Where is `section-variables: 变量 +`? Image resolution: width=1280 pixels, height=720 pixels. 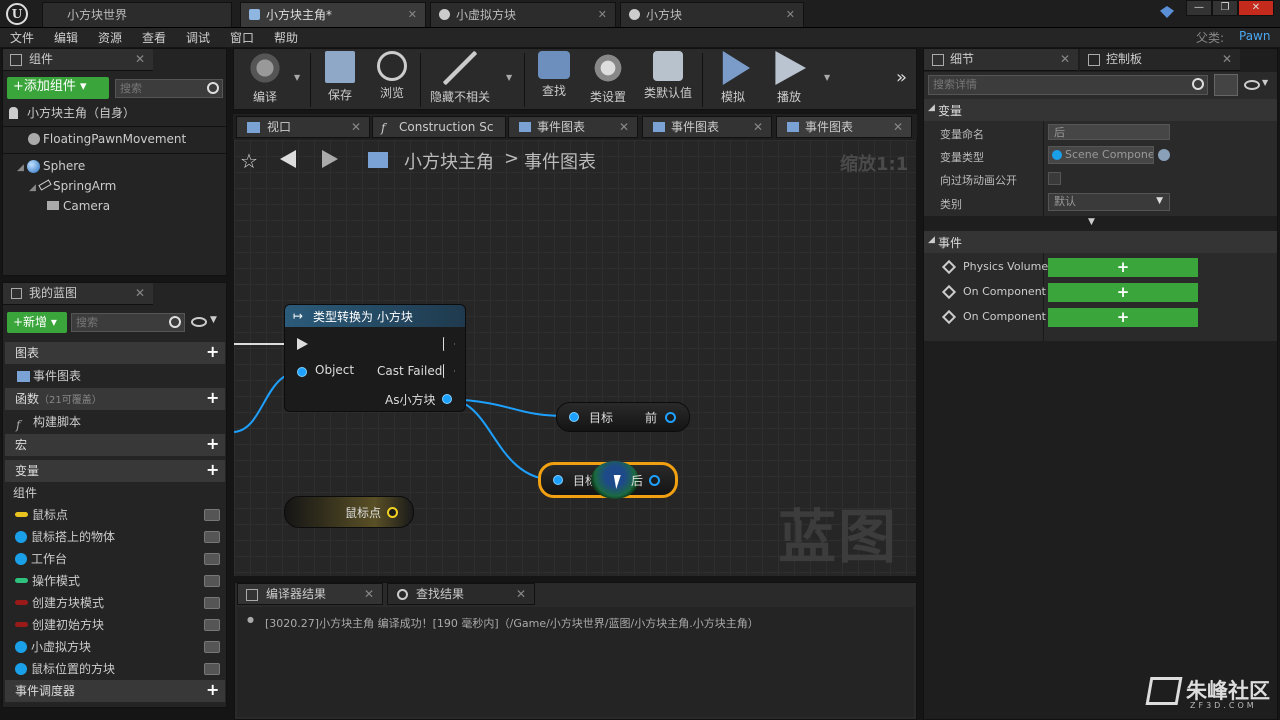
section-variables: 变量 + is located at coordinates (115, 471).